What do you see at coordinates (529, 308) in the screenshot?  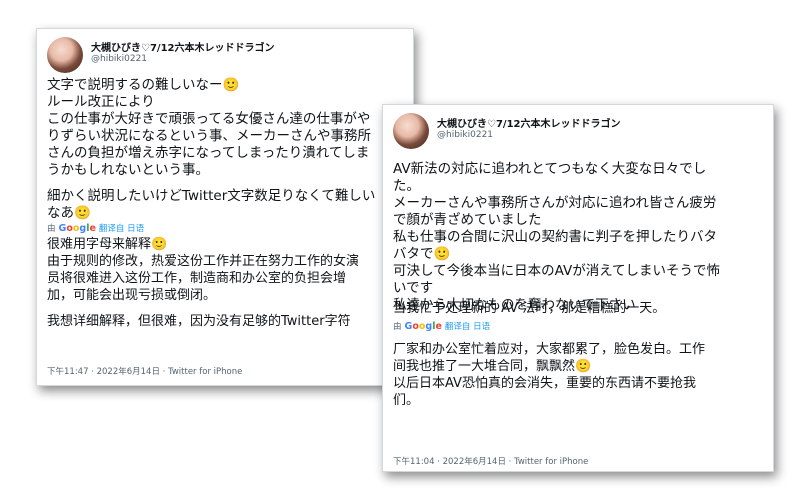 I see `translation-text-line: 当我忙于处理新的 AV 法时，那是糟糕的一天。` at bounding box center [529, 308].